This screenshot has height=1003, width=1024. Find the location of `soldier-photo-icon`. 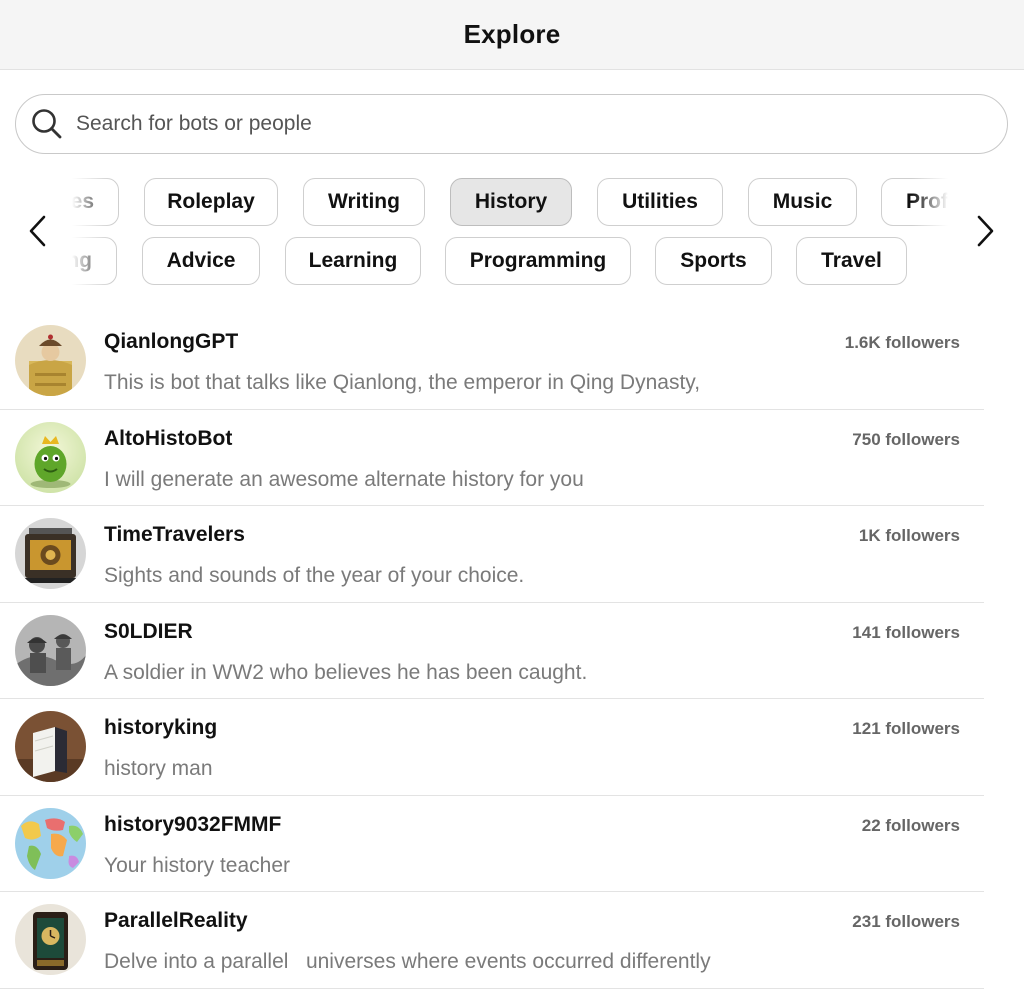

soldier-photo-icon is located at coordinates (50, 650).